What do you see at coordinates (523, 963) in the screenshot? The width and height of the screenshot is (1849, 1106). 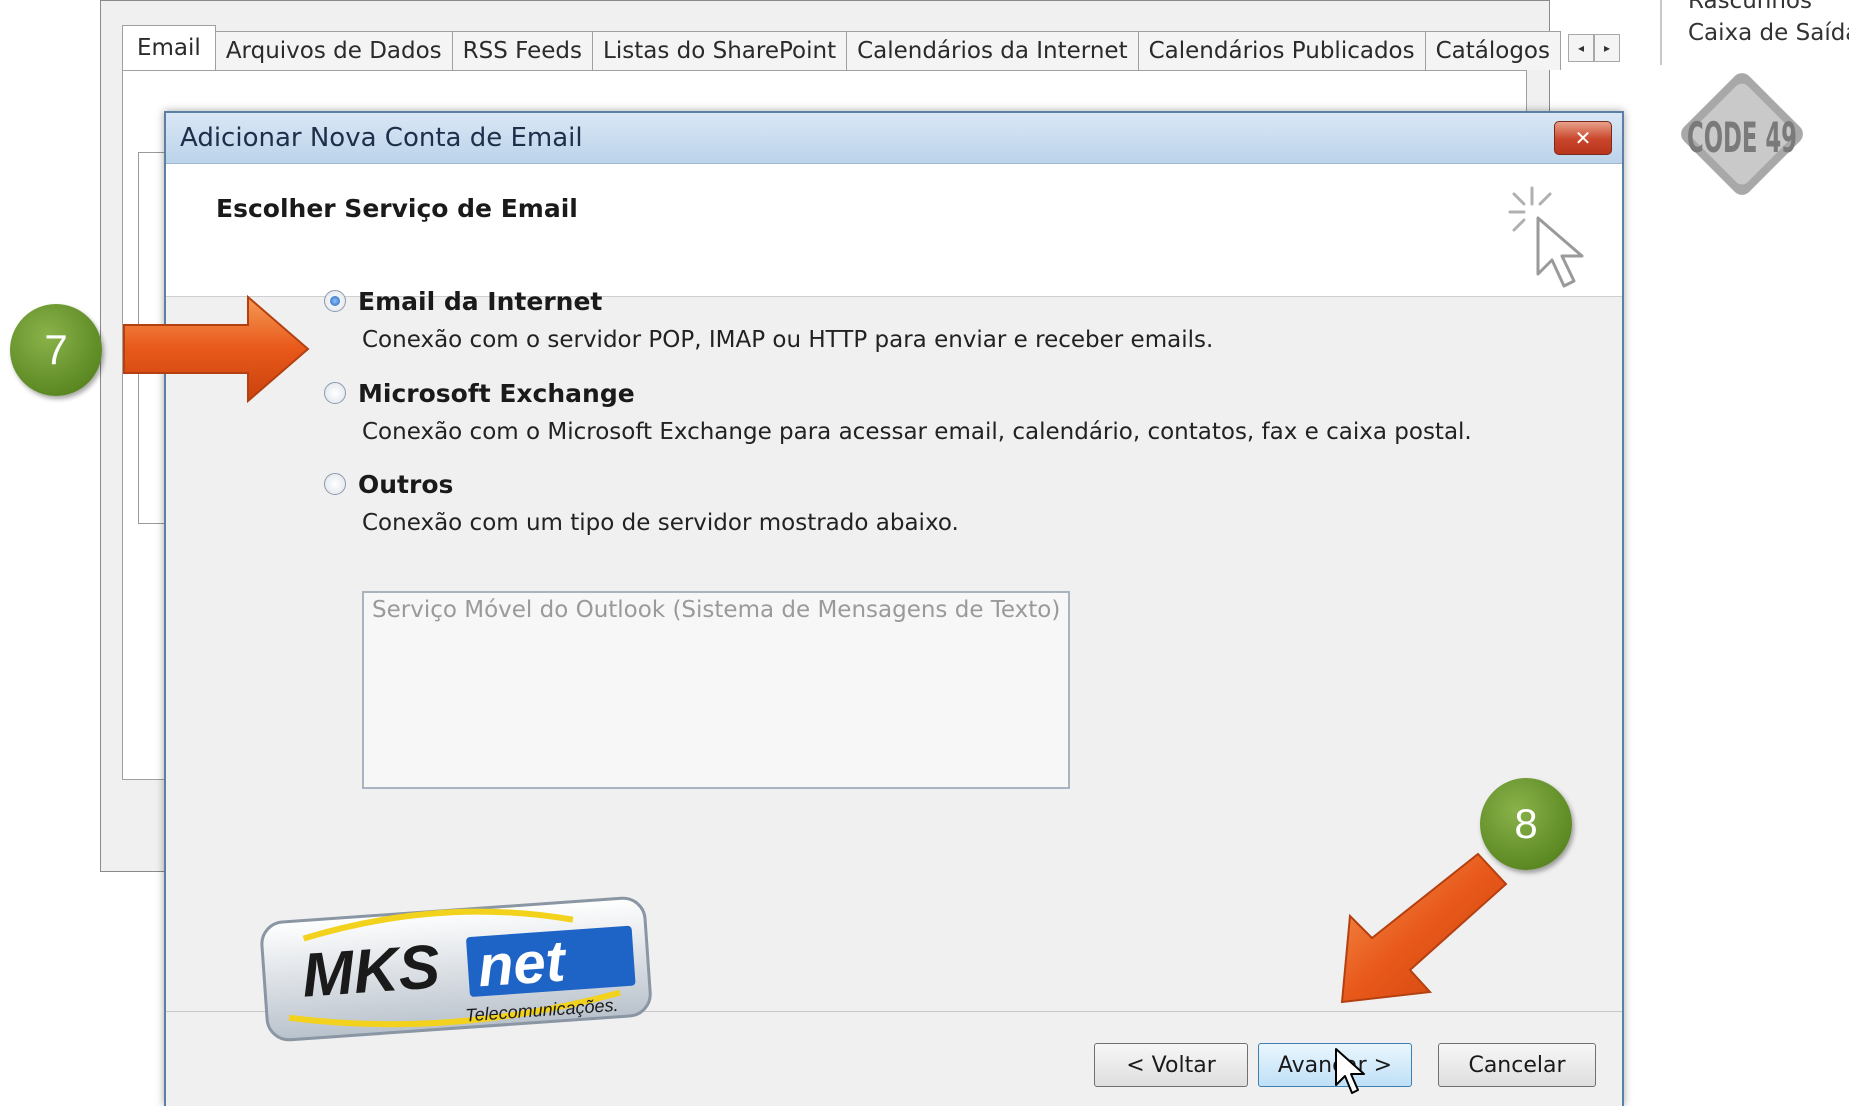 I see `mksnet-logo-text-2: net` at bounding box center [523, 963].